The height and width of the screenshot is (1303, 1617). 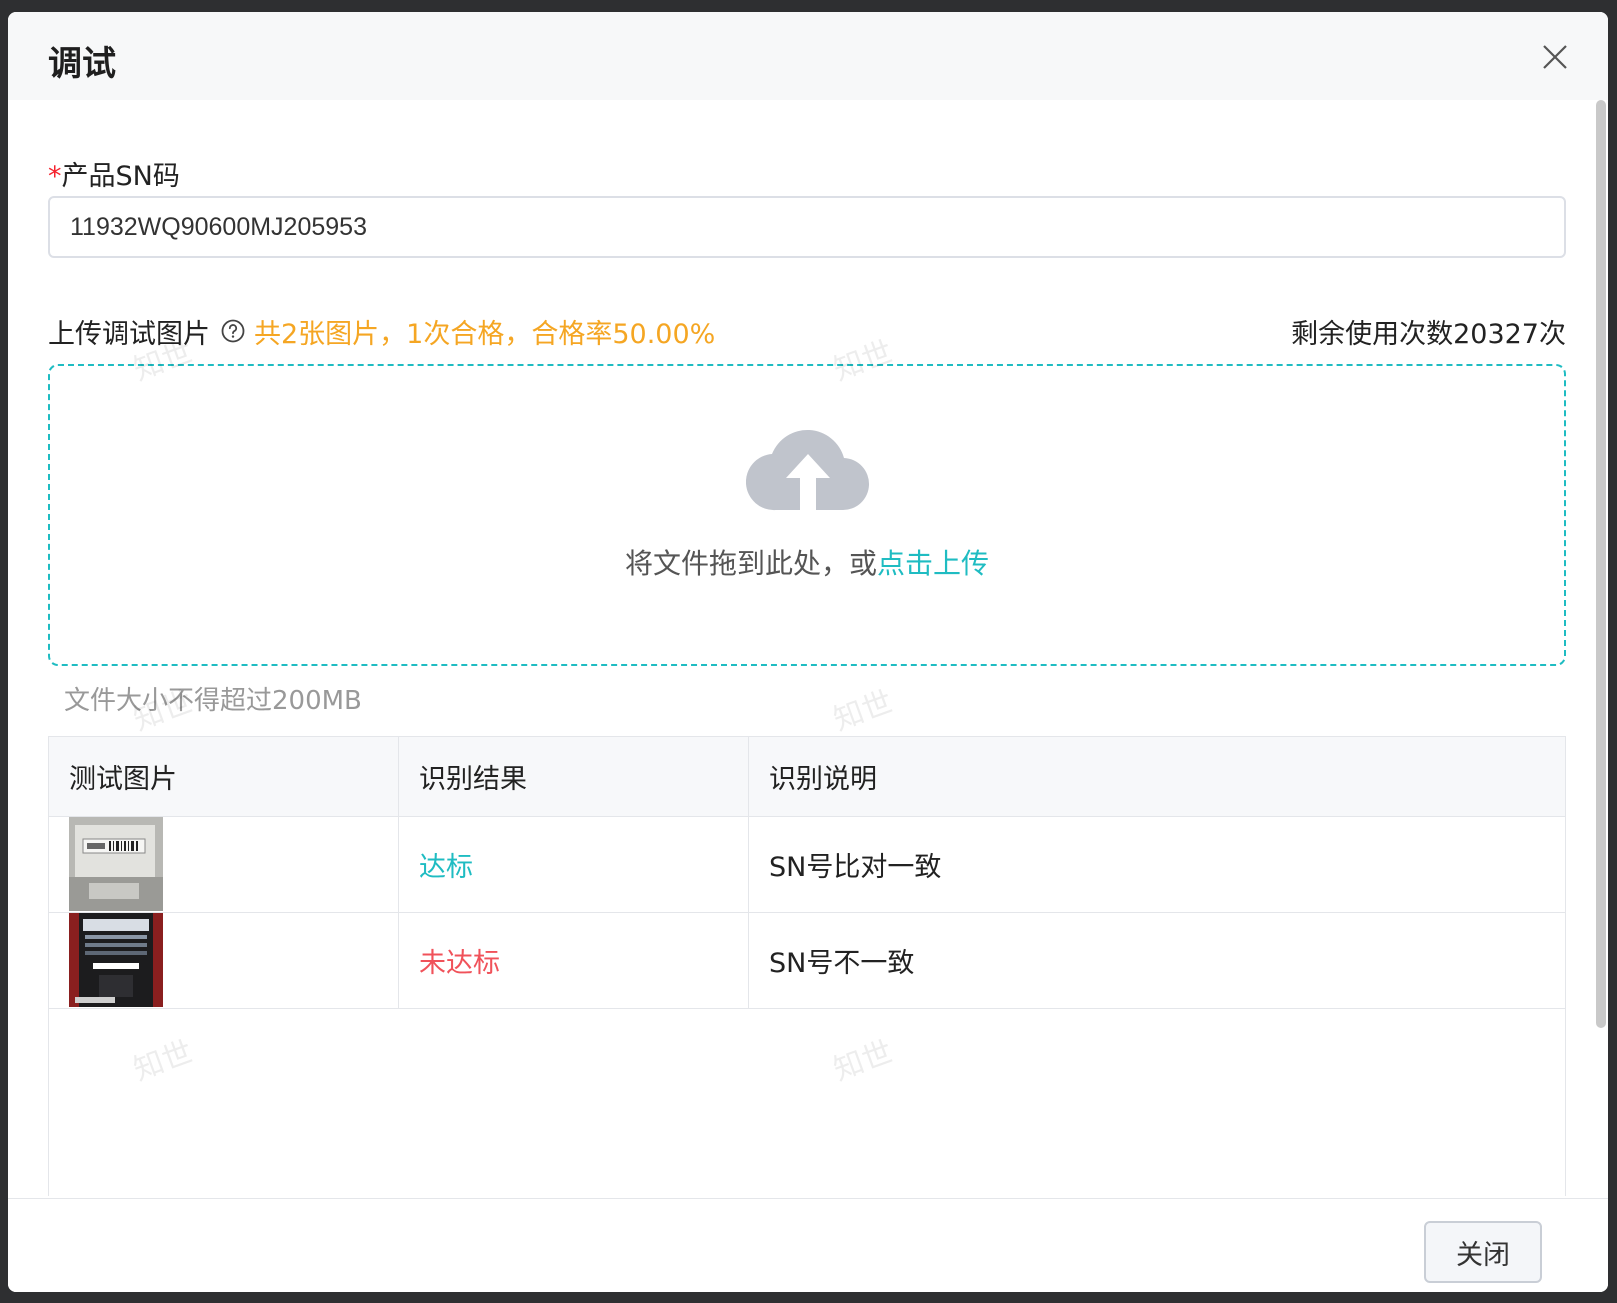 I want to click on scrollbar, so click(x=1601, y=564).